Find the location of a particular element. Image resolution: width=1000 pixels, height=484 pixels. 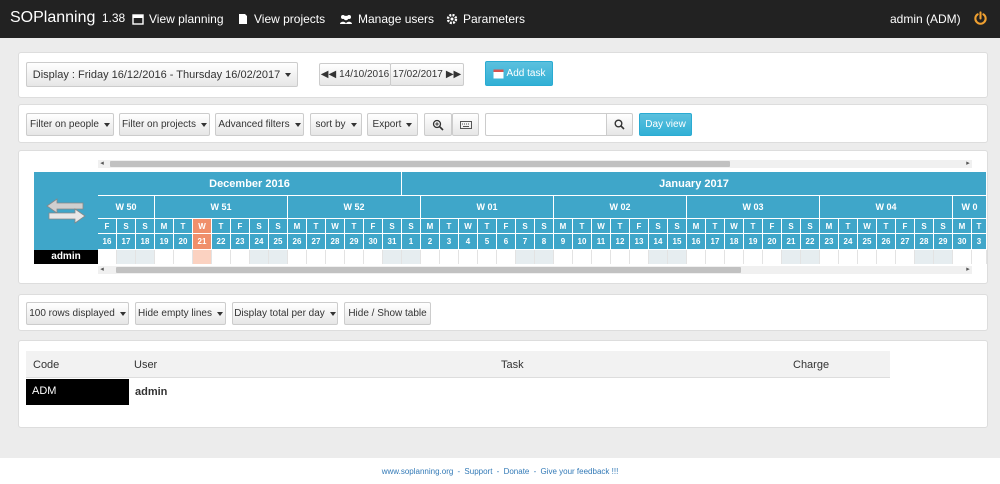

sort-by-button: sort by is located at coordinates (336, 124).